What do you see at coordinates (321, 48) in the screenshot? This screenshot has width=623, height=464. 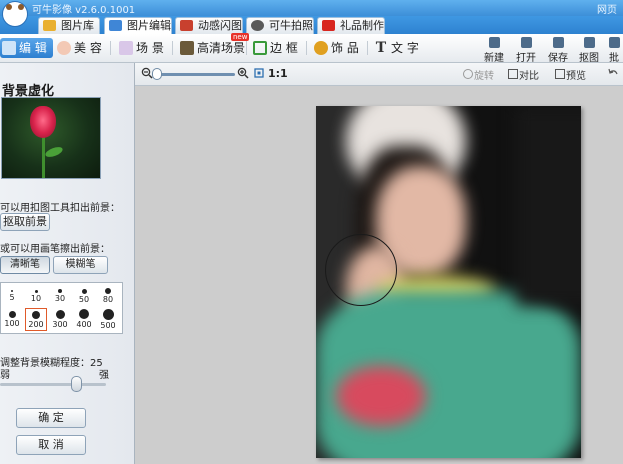 I see `accessory-icon` at bounding box center [321, 48].